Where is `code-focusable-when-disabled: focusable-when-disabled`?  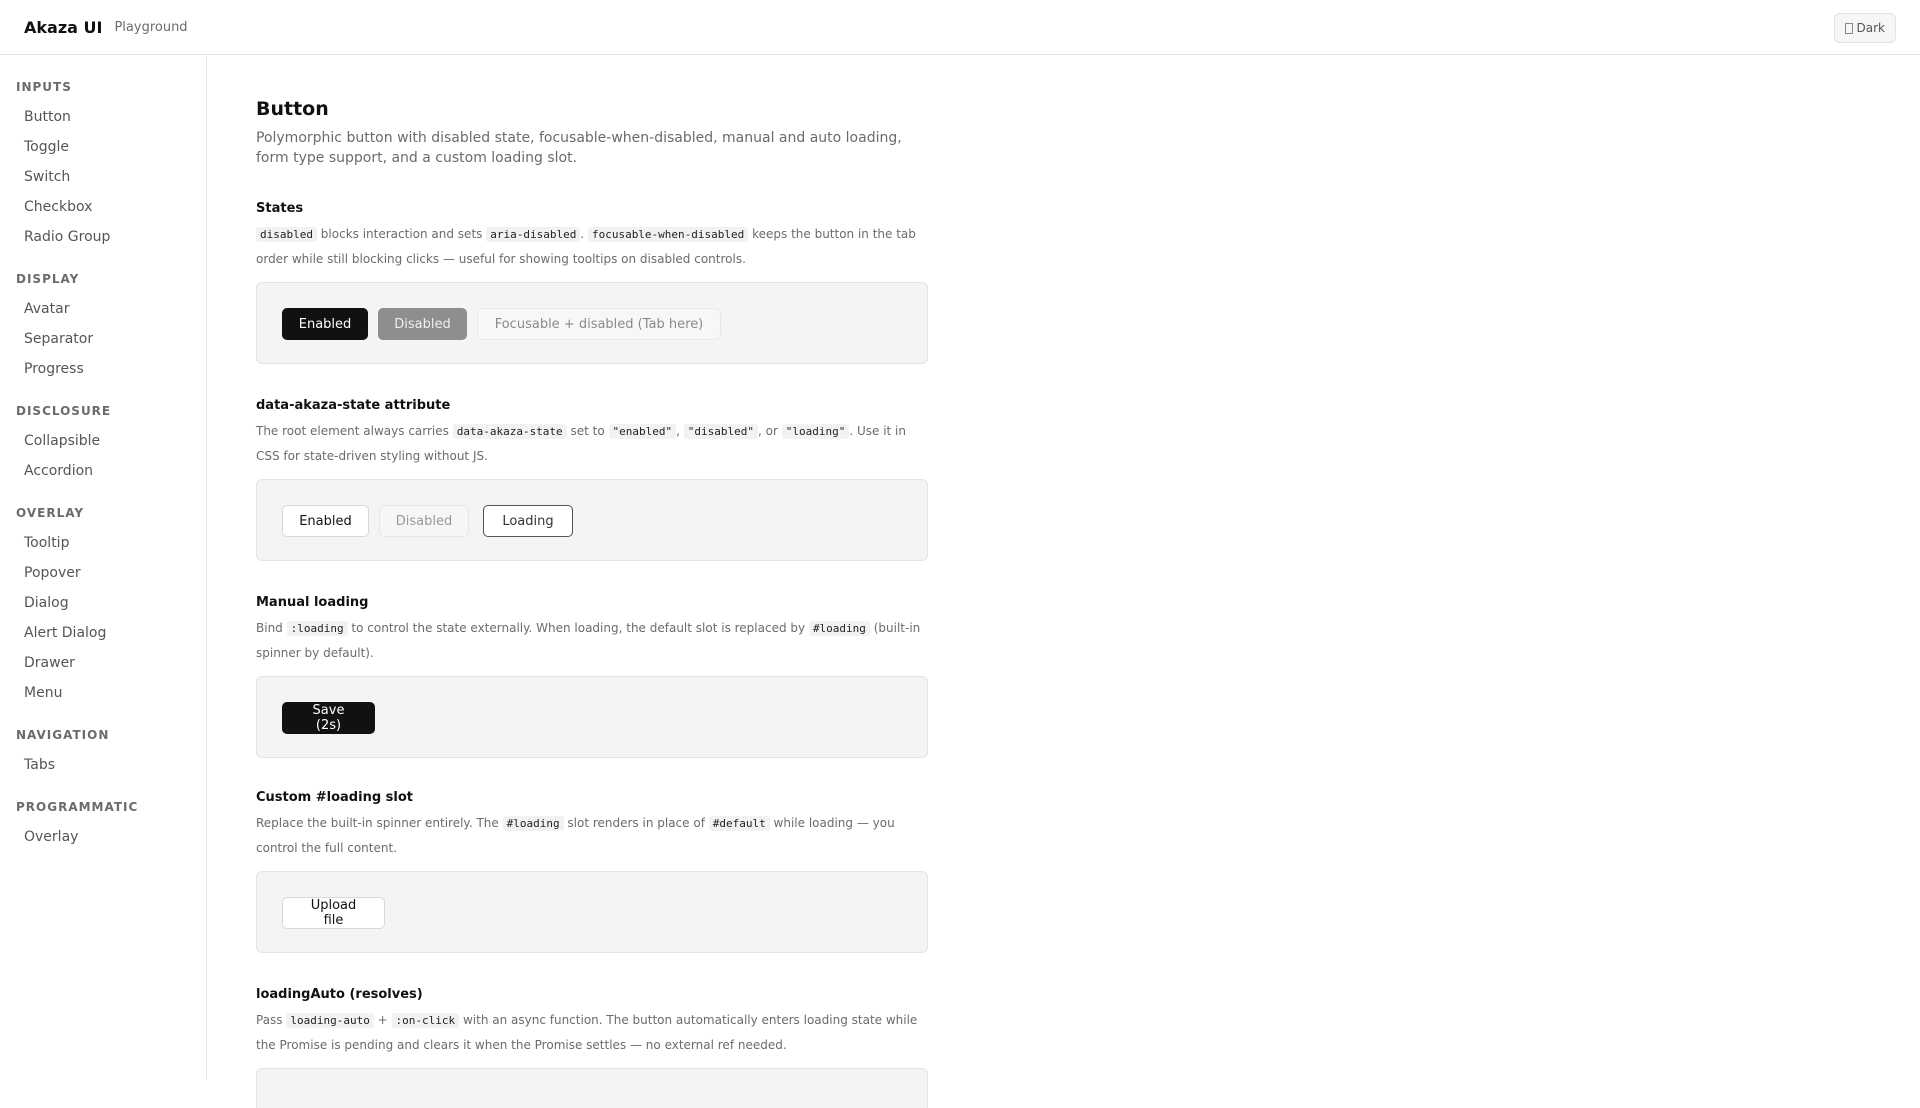 code-focusable-when-disabled: focusable-when-disabled is located at coordinates (668, 234).